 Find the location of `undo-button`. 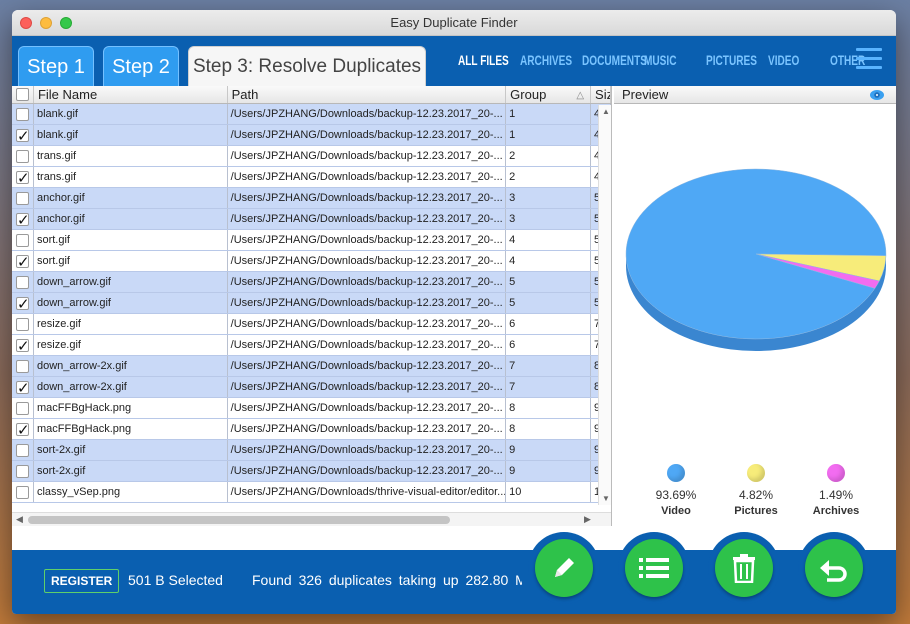

undo-button is located at coordinates (834, 568).